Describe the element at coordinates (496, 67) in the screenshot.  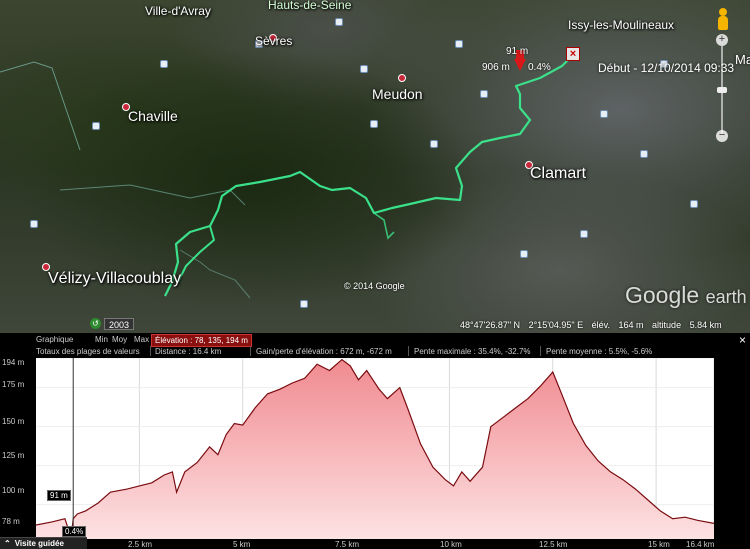
I see `cursor-distance-tag: 906 m` at that location.